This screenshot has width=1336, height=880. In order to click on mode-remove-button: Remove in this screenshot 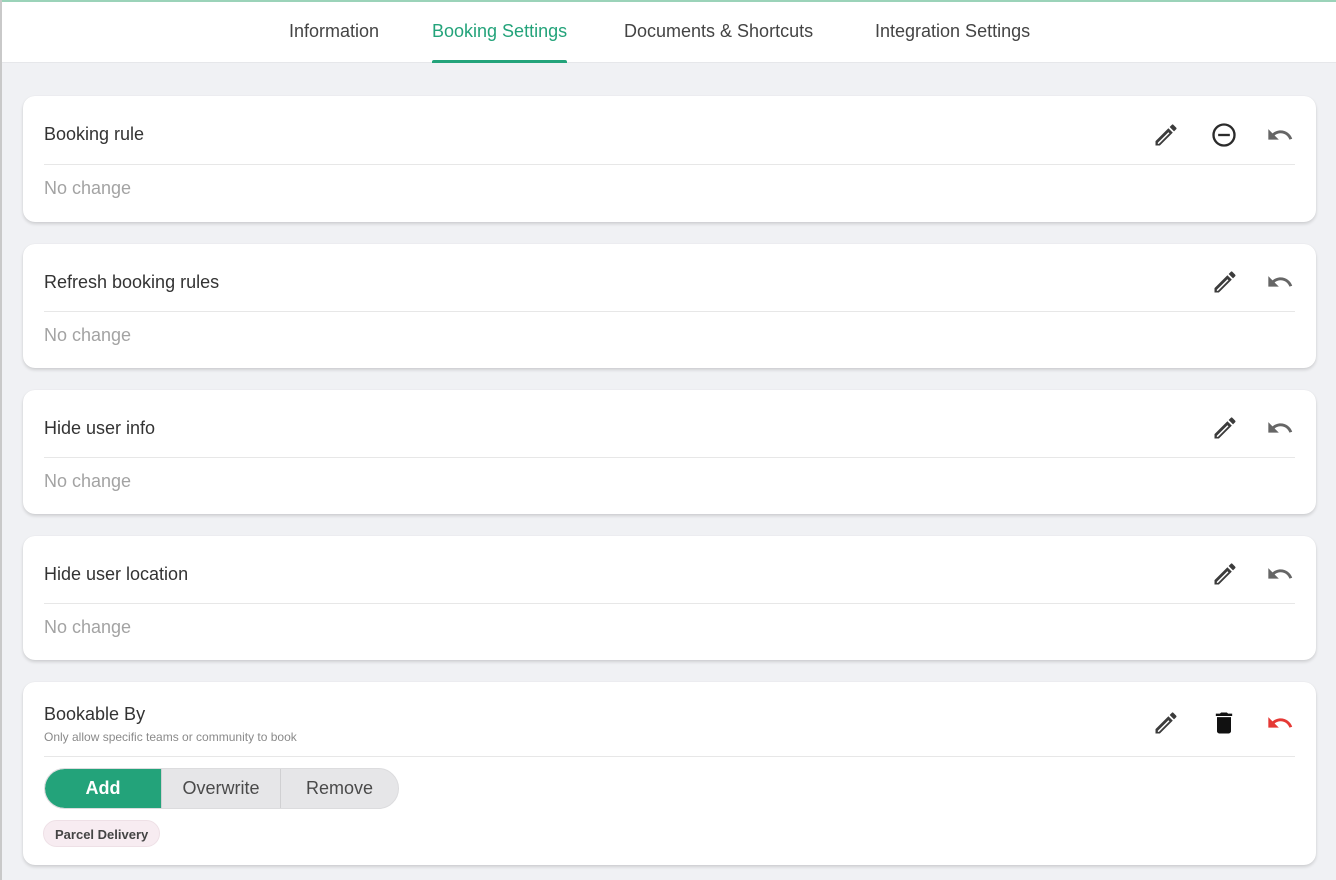, I will do `click(339, 788)`.